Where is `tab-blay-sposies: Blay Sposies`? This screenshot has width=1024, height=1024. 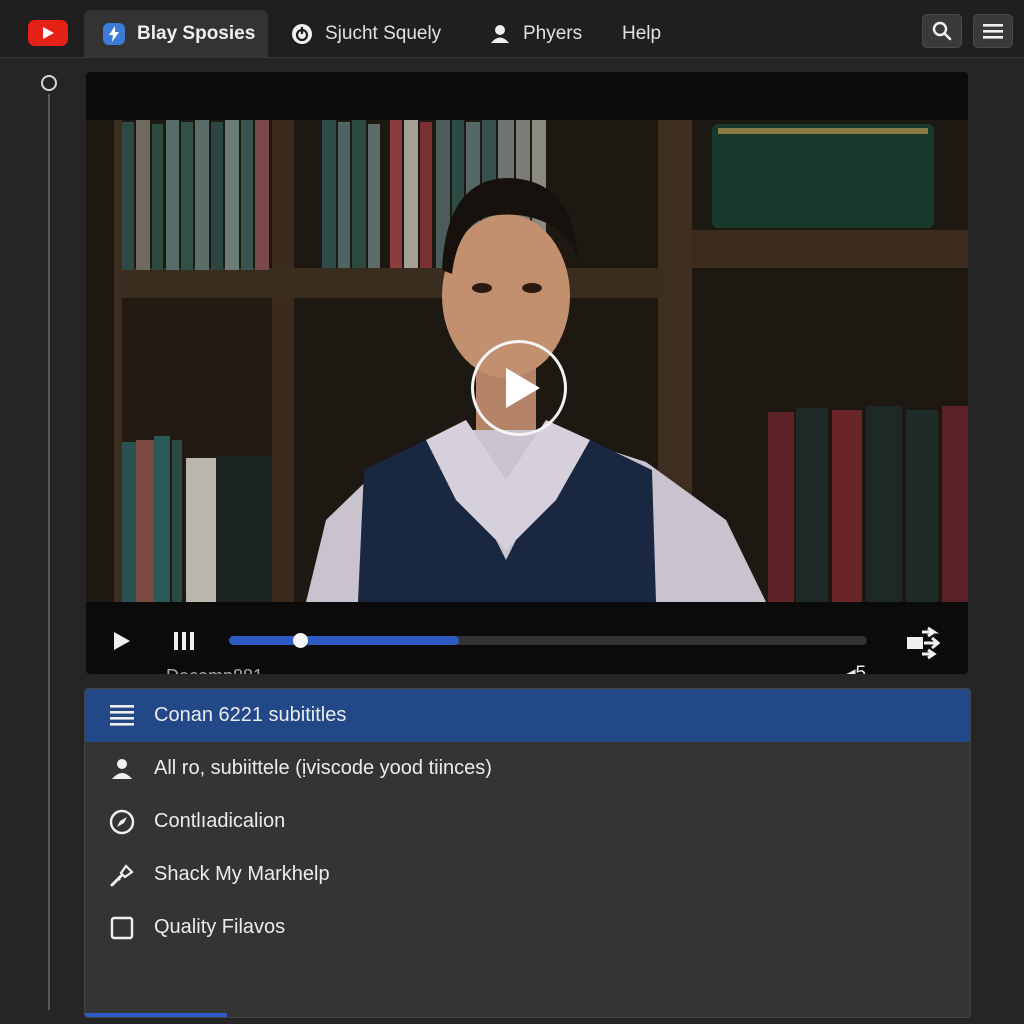 tab-blay-sposies: Blay Sposies is located at coordinates (176, 34).